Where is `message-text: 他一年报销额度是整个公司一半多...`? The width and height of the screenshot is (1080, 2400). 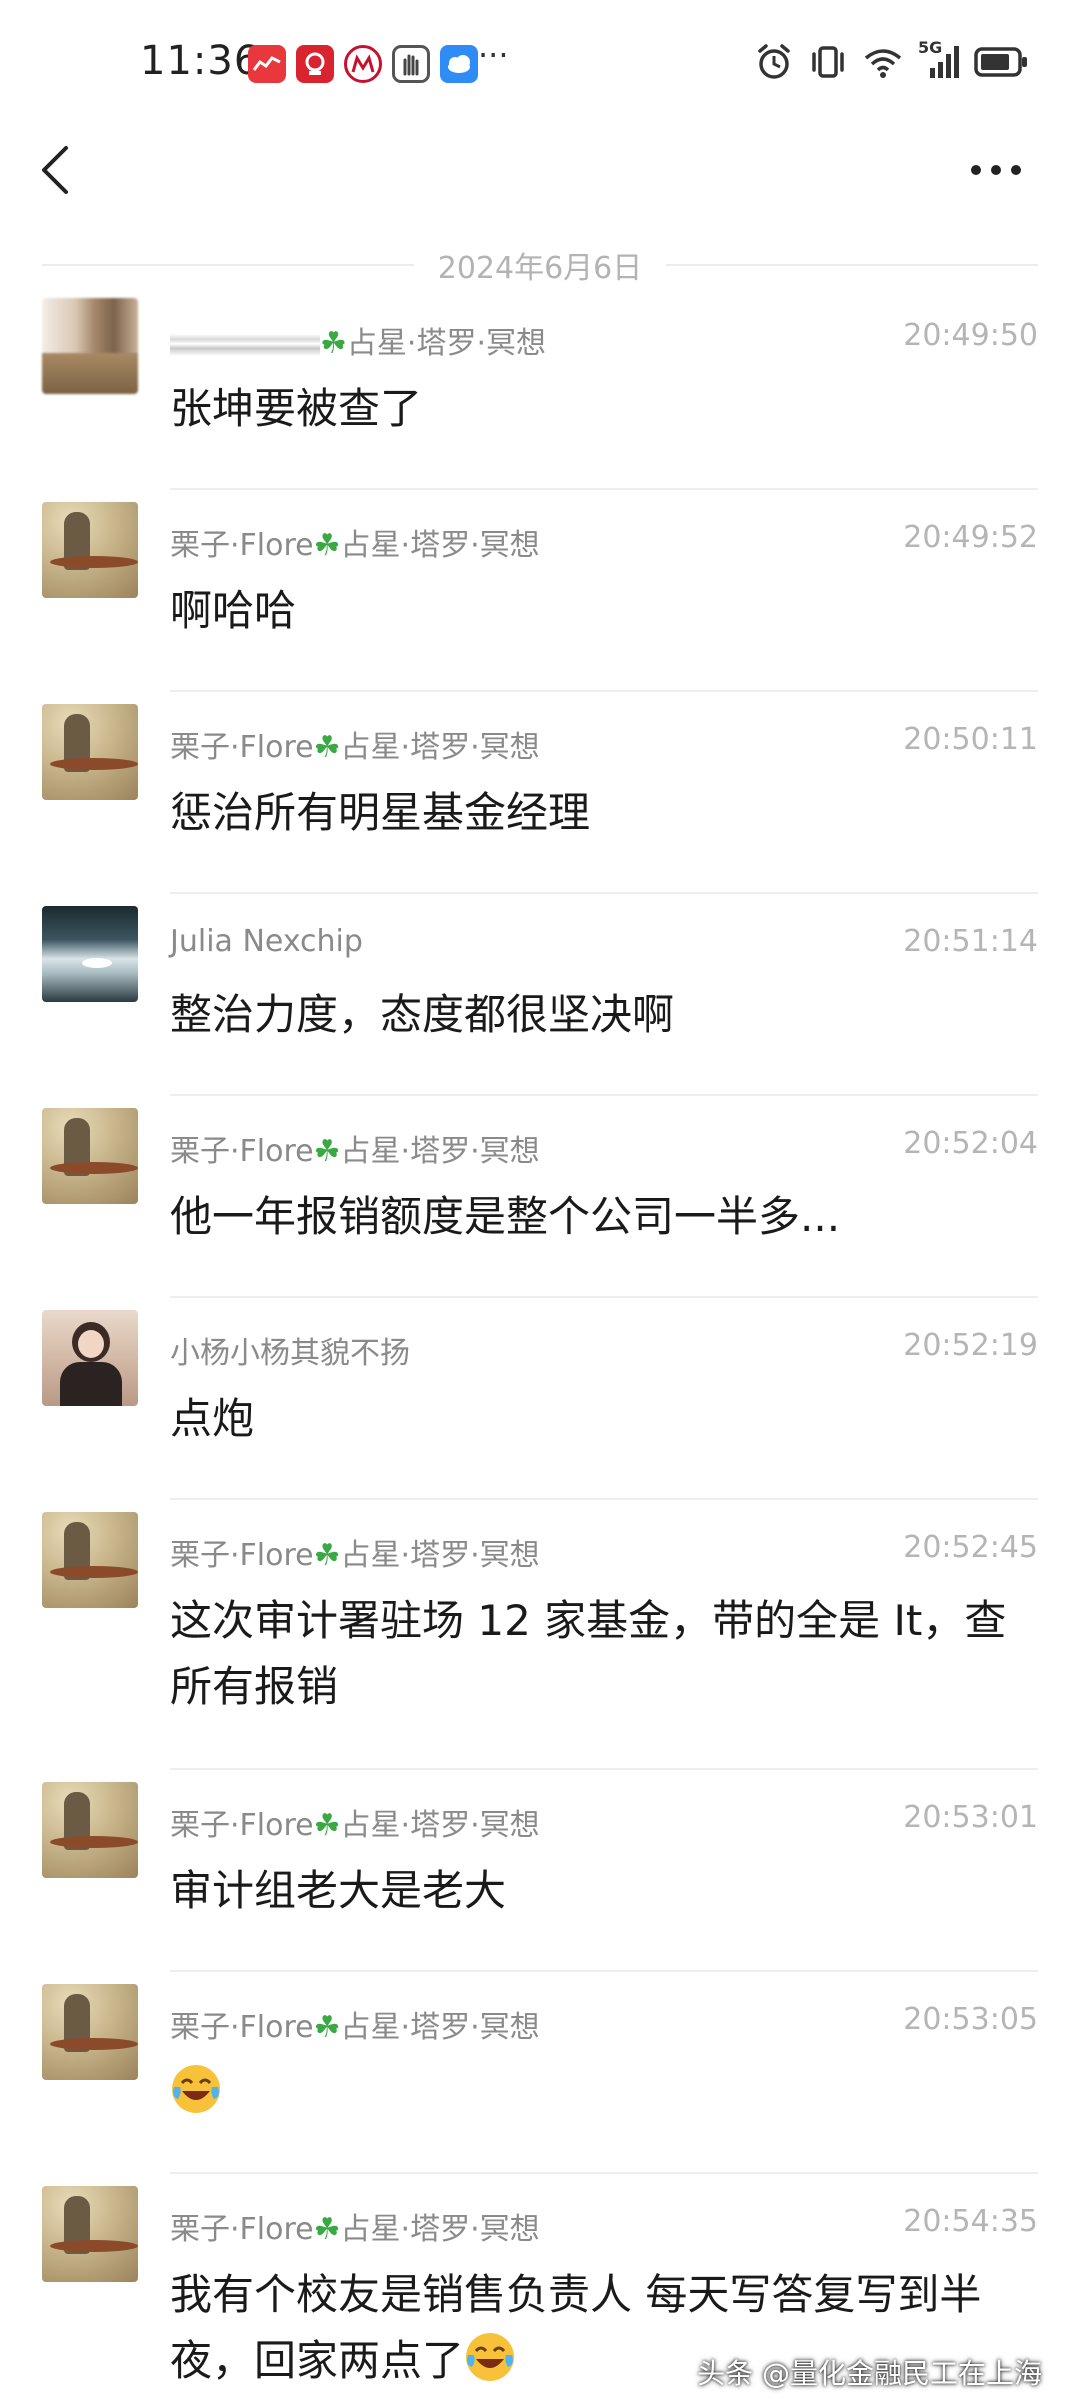
message-text: 他一年报销额度是整个公司一半多... is located at coordinates (600, 1217).